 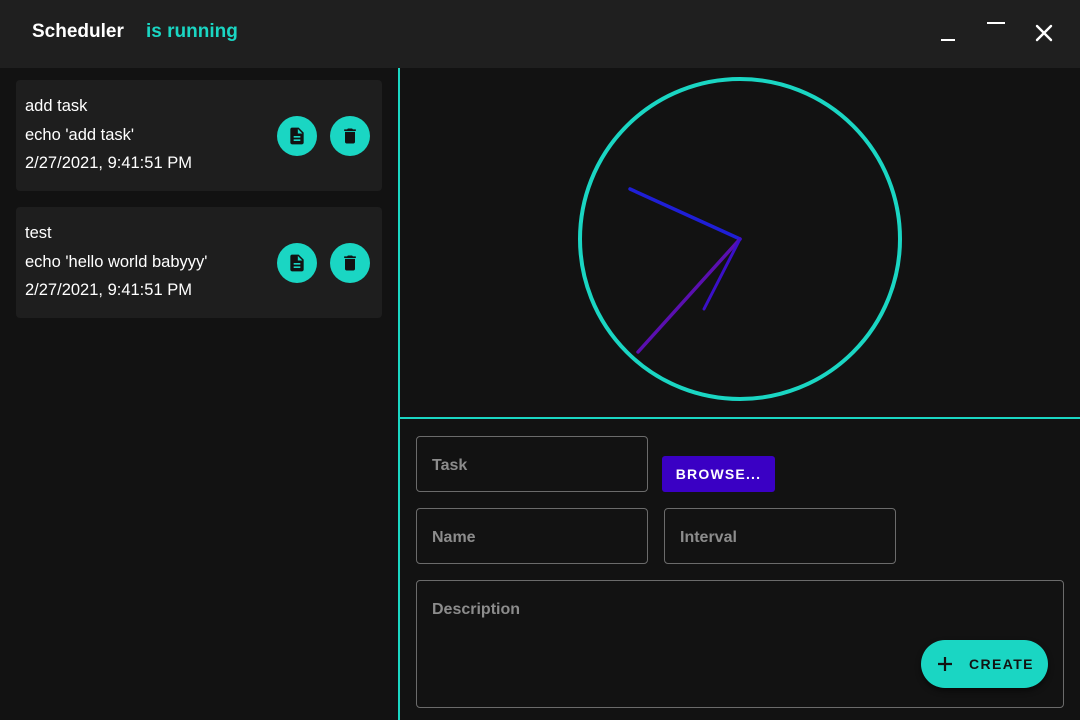 I want to click on minute-hand, so click(x=689, y=295).